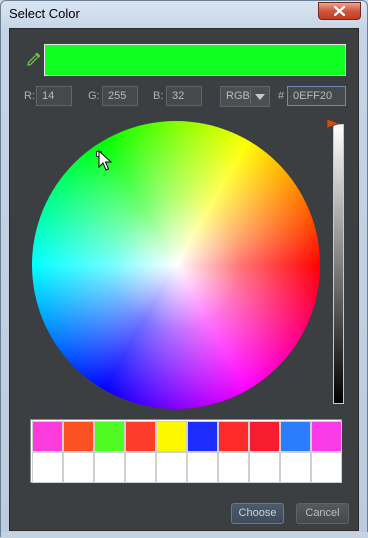 This screenshot has height=538, width=368. What do you see at coordinates (257, 513) in the screenshot?
I see `choose-button: Choose` at bounding box center [257, 513].